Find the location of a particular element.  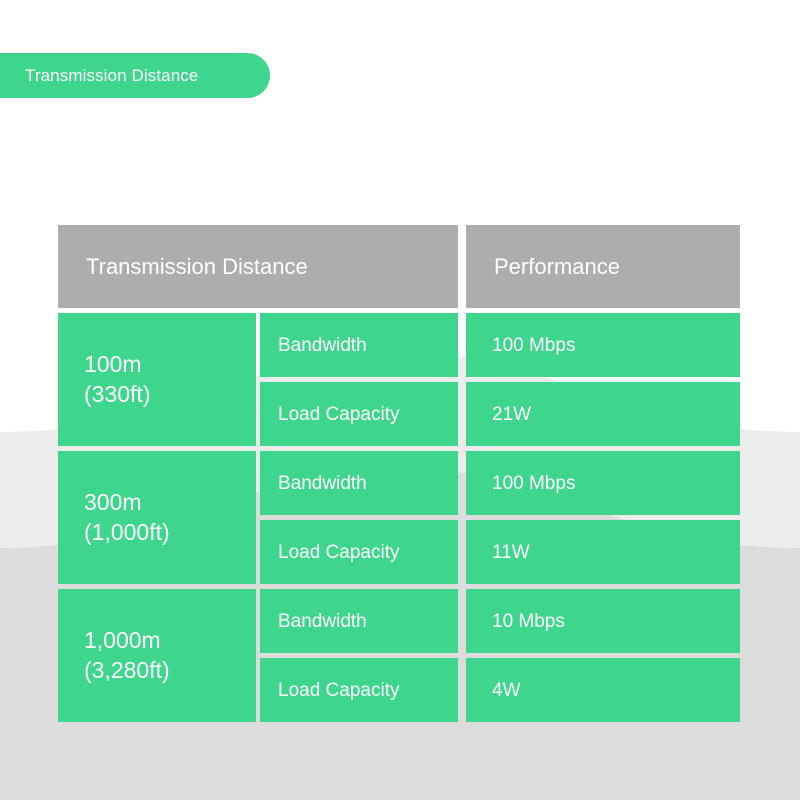

page-title-badge: Transmission Distance is located at coordinates (135, 75).